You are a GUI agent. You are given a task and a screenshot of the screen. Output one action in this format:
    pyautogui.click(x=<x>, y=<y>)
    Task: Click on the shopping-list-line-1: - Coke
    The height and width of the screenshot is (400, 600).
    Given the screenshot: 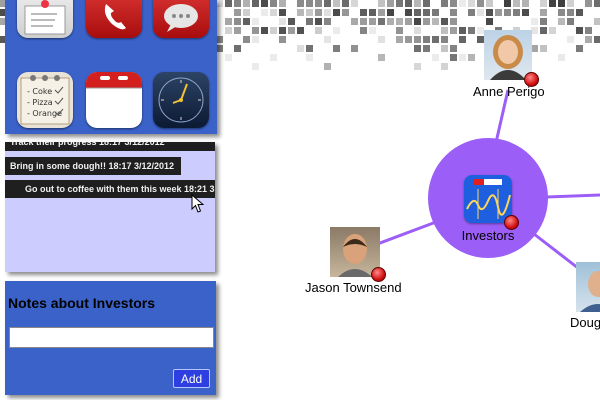 What is the action you would take?
    pyautogui.click(x=39, y=91)
    